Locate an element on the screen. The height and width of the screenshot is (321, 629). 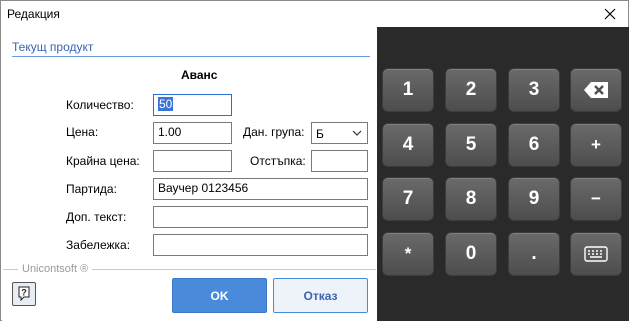
final-price-label: Крайна цена: is located at coordinates (103, 161).